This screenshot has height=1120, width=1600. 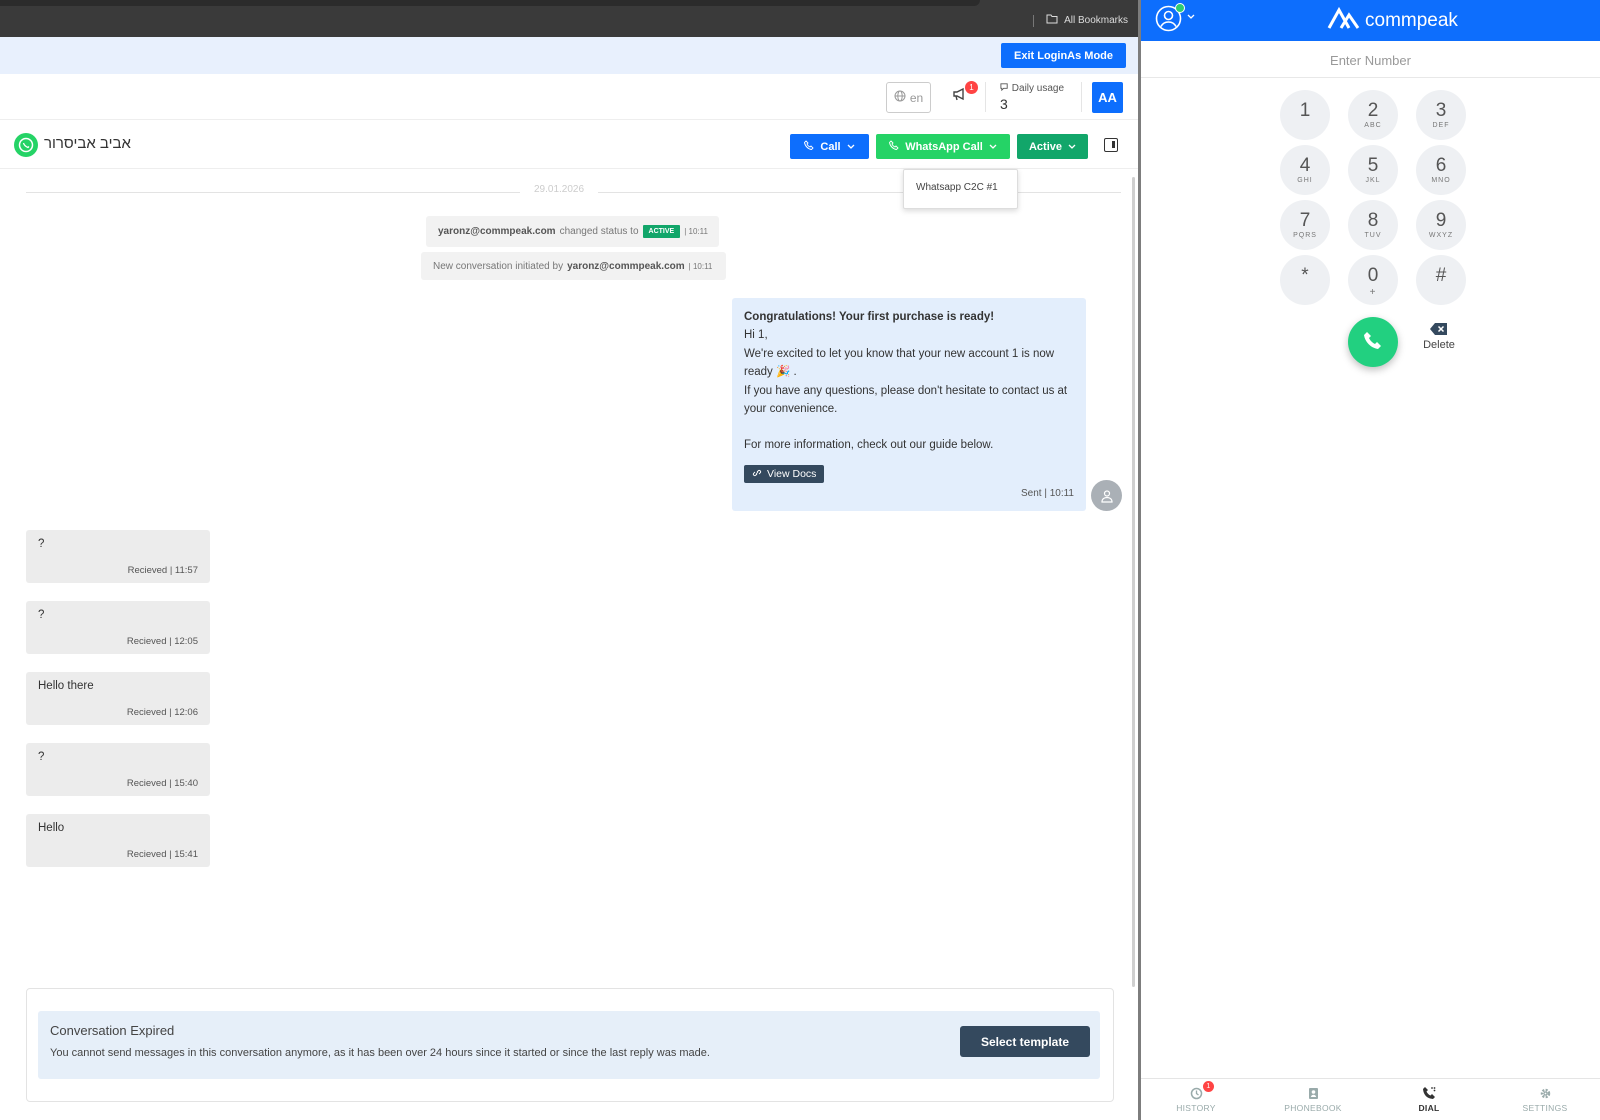 What do you see at coordinates (1441, 280) in the screenshot?
I see `dial-key-hash: #` at bounding box center [1441, 280].